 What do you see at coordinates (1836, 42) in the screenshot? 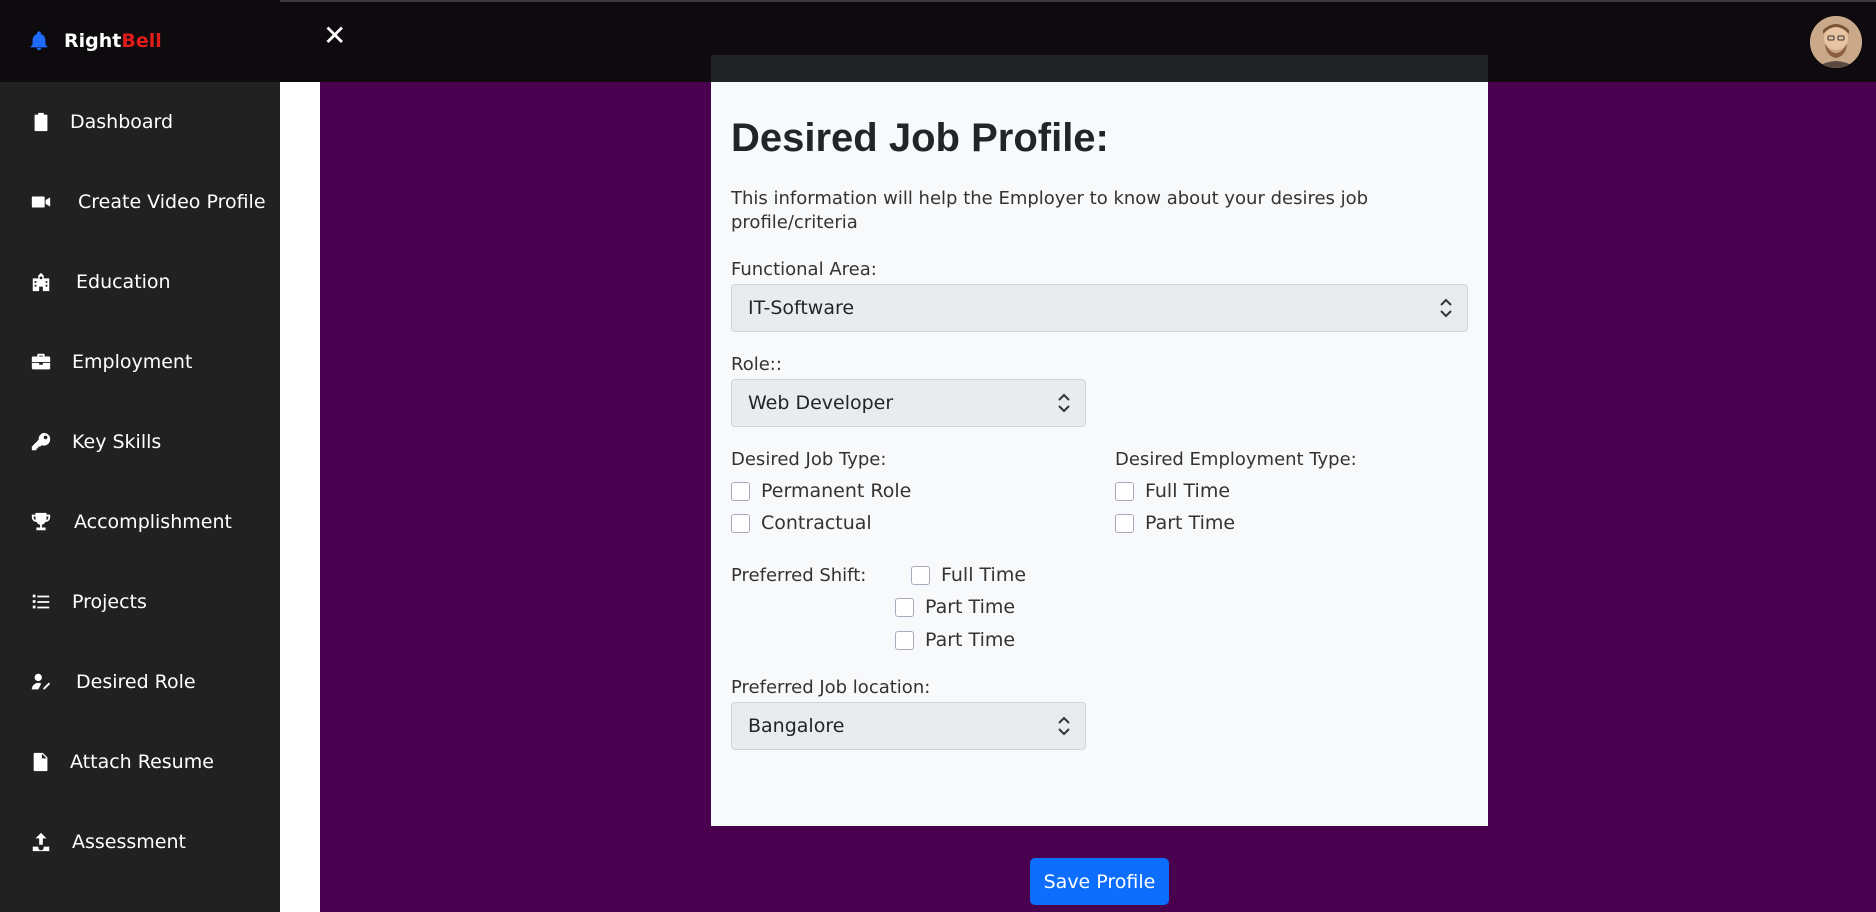
I see `avatar` at bounding box center [1836, 42].